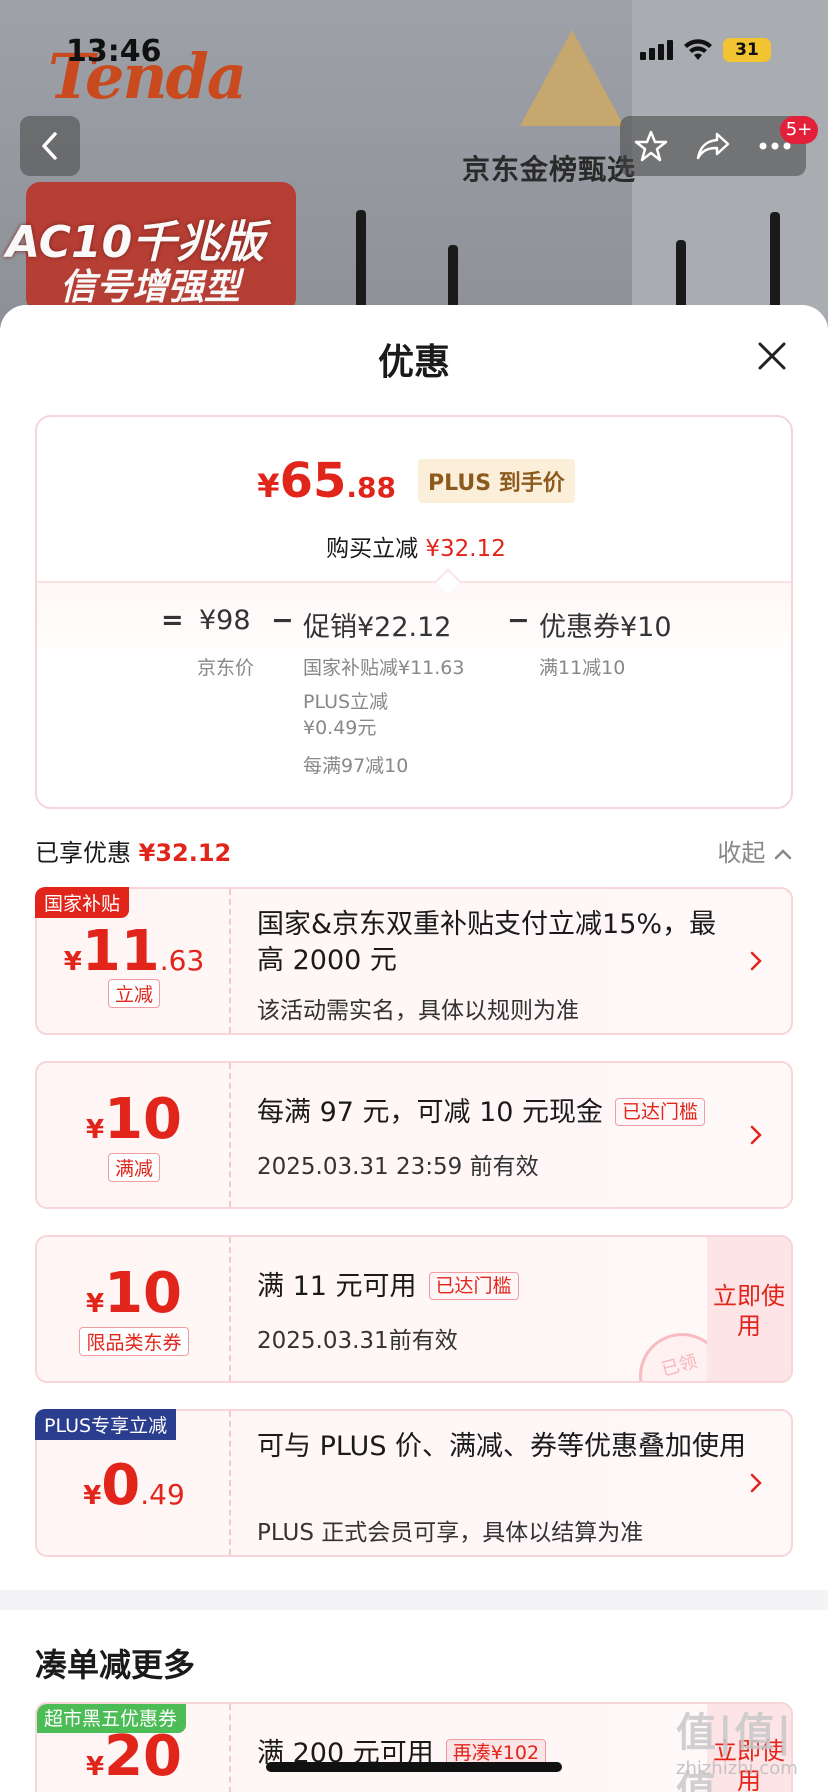 The width and height of the screenshot is (828, 1792). Describe the element at coordinates (151, 247) in the screenshot. I see `model-banner: AC10千兆版 信号增强型` at that location.